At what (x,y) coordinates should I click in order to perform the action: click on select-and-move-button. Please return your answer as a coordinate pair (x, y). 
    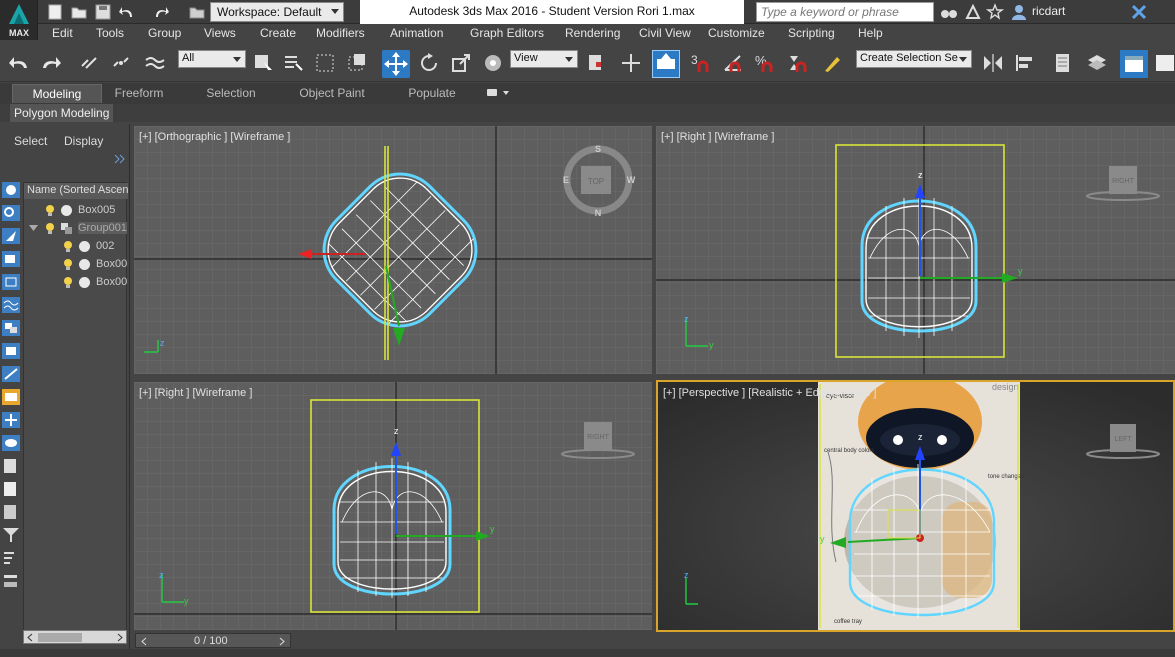
    Looking at the image, I should click on (396, 64).